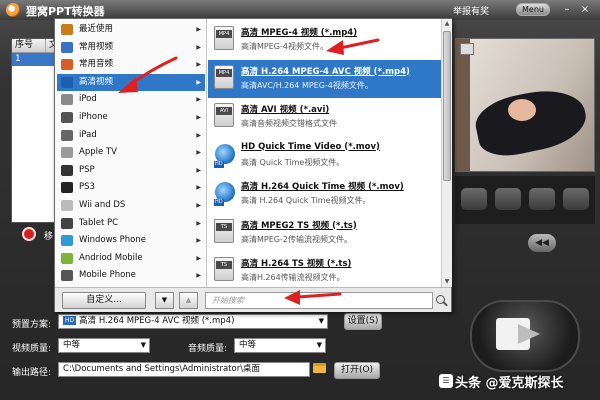 The image size is (600, 400). What do you see at coordinates (188, 300) in the screenshot?
I see `move-up-button: ▲` at bounding box center [188, 300].